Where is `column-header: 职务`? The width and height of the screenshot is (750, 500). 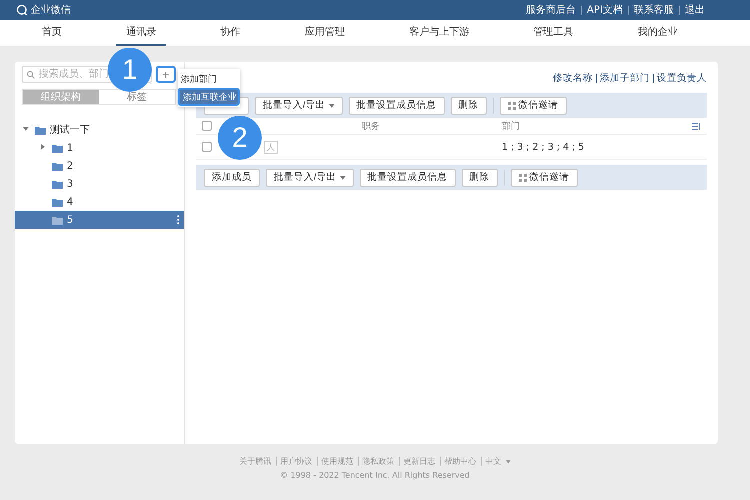 column-header: 职务 is located at coordinates (371, 126).